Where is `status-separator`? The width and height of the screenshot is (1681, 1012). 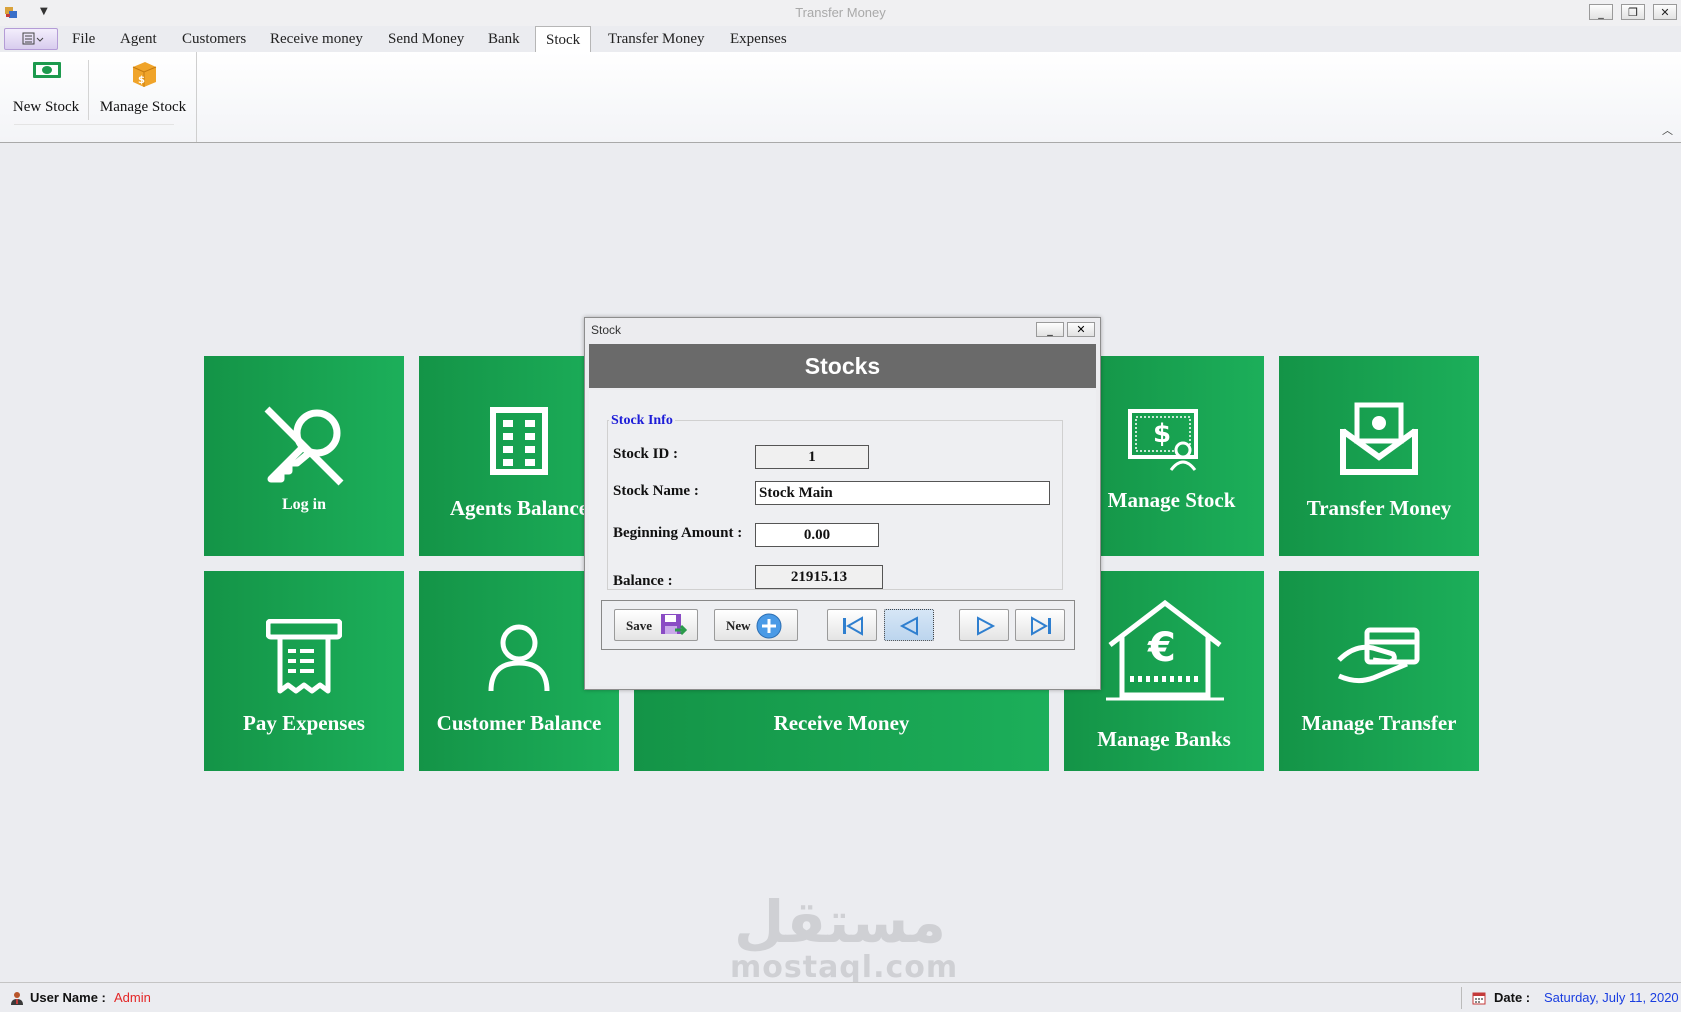
status-separator is located at coordinates (1461, 998).